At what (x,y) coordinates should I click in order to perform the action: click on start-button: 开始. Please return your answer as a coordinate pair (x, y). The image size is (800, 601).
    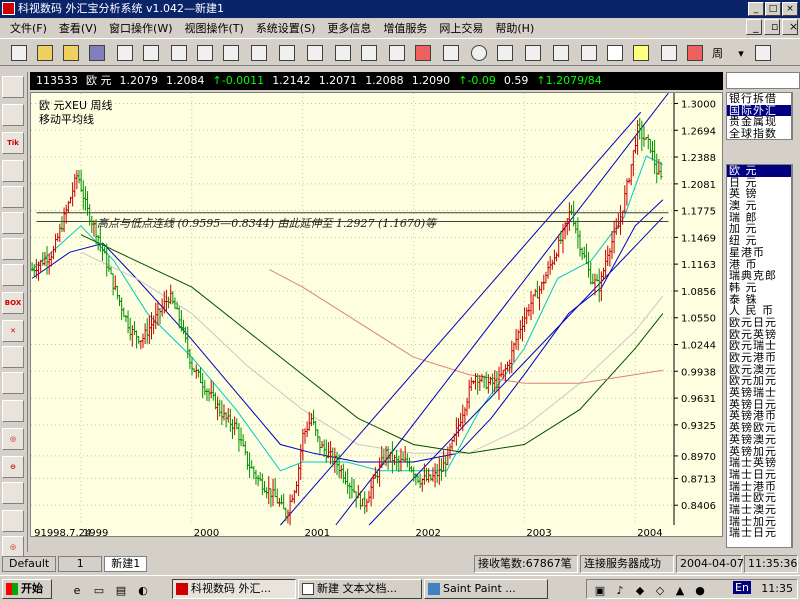
    Looking at the image, I should click on (27, 589).